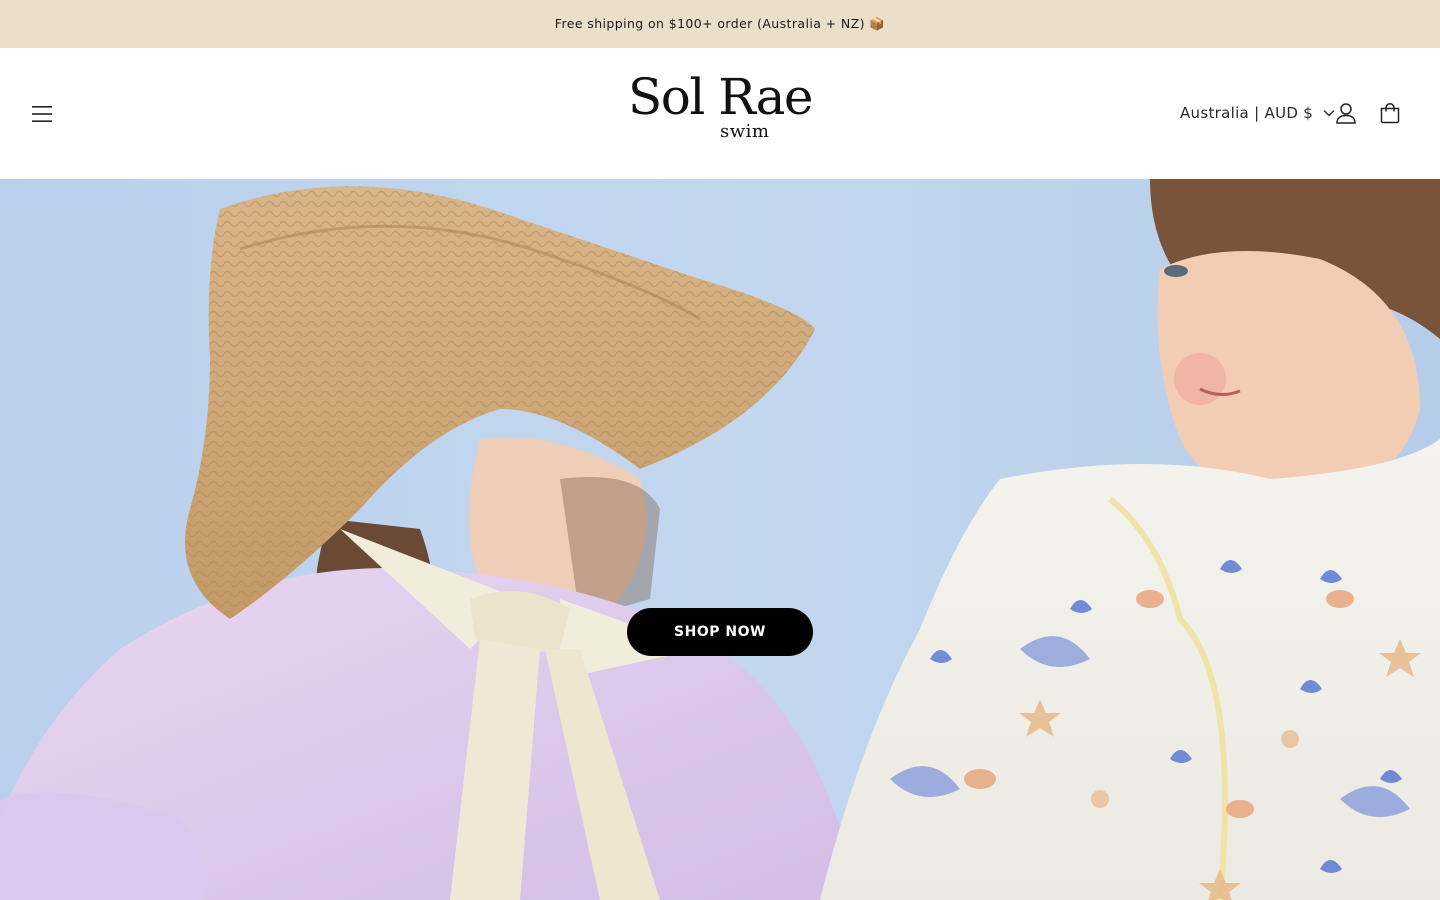 The width and height of the screenshot is (1440, 900). I want to click on currency-selected-label: Australia | AUD $, so click(1247, 113).